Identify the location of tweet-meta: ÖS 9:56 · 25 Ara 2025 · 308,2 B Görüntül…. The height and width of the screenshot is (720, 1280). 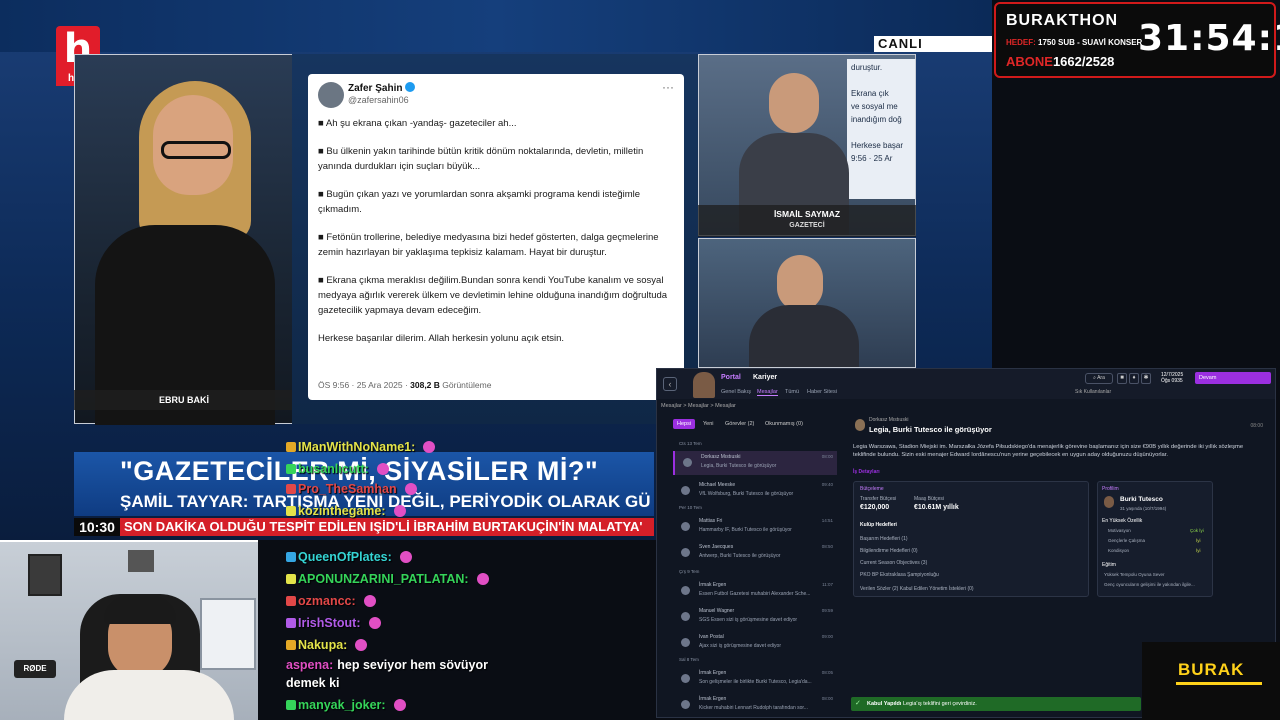
(405, 385).